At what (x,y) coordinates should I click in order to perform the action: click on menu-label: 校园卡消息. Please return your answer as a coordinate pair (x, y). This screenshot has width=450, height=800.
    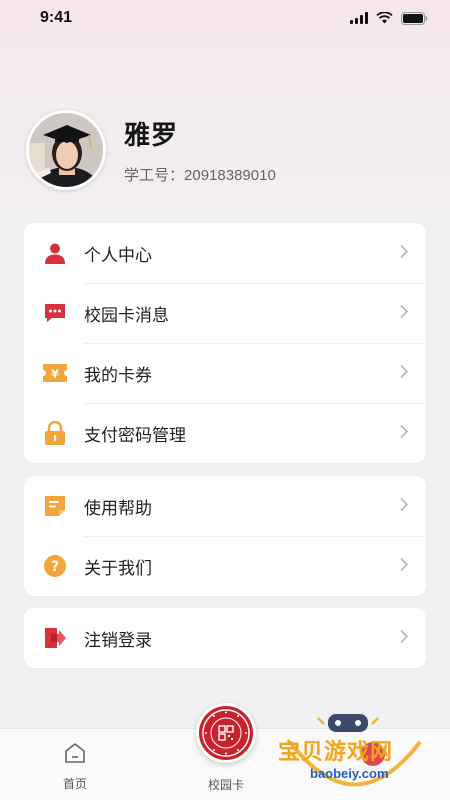
    Looking at the image, I should click on (126, 315).